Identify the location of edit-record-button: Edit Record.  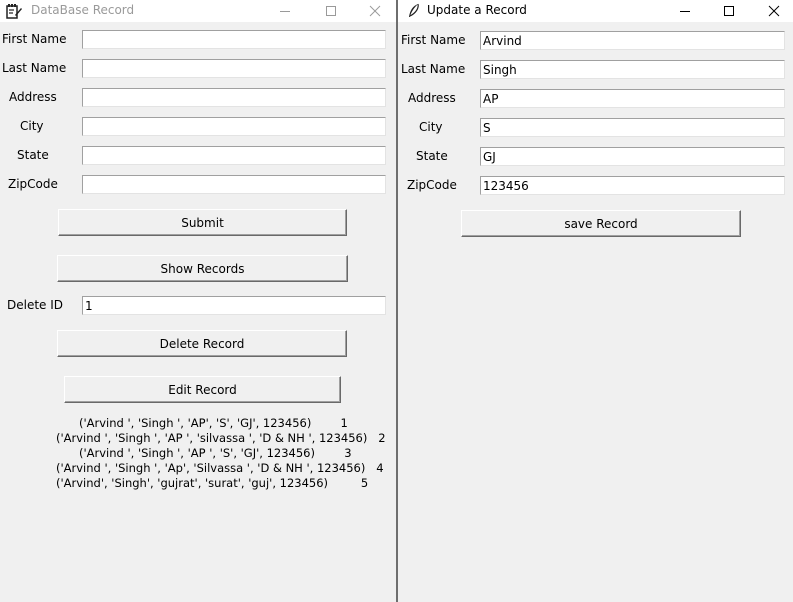
(202, 389).